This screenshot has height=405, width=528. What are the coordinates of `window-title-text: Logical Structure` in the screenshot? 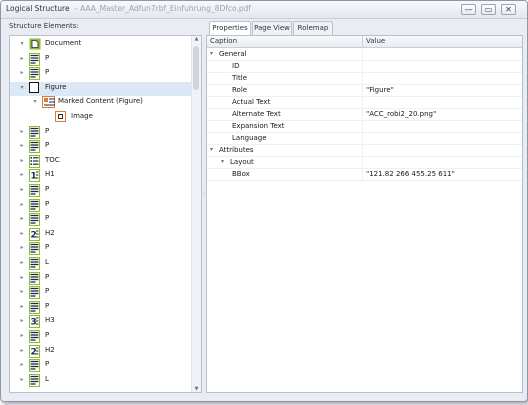 It's located at (38, 8).